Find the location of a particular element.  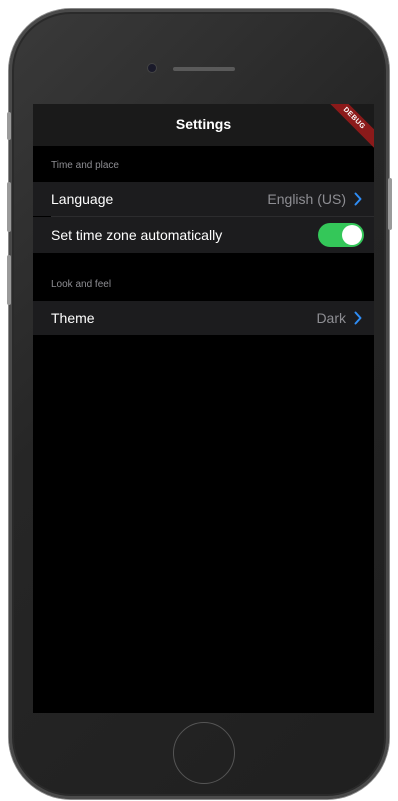

theme-value: Dark is located at coordinates (331, 318).